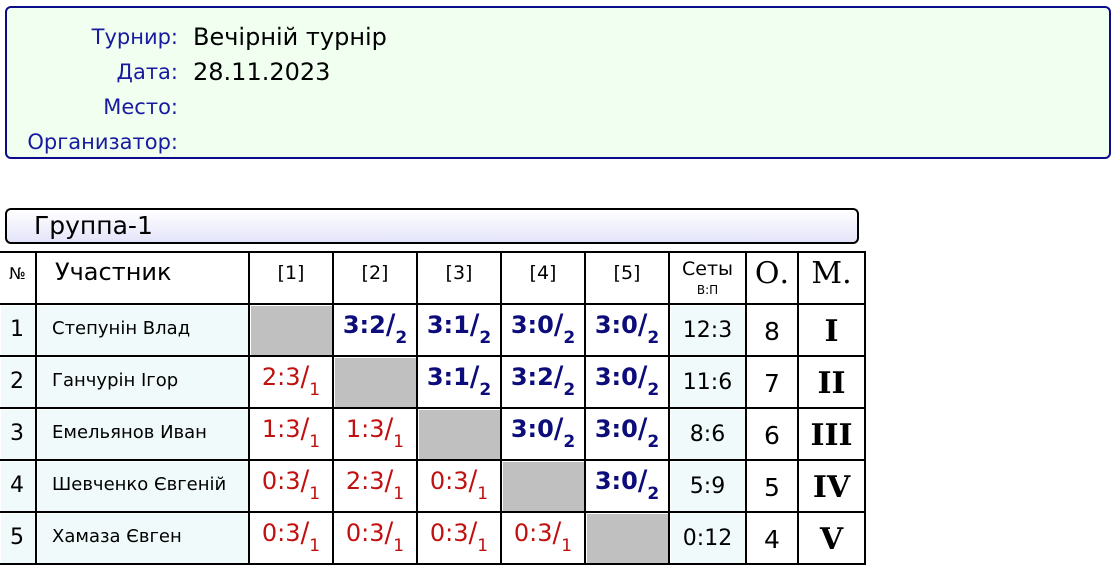  Describe the element at coordinates (432, 226) in the screenshot. I see `group-title-bar: Группа-1` at that location.